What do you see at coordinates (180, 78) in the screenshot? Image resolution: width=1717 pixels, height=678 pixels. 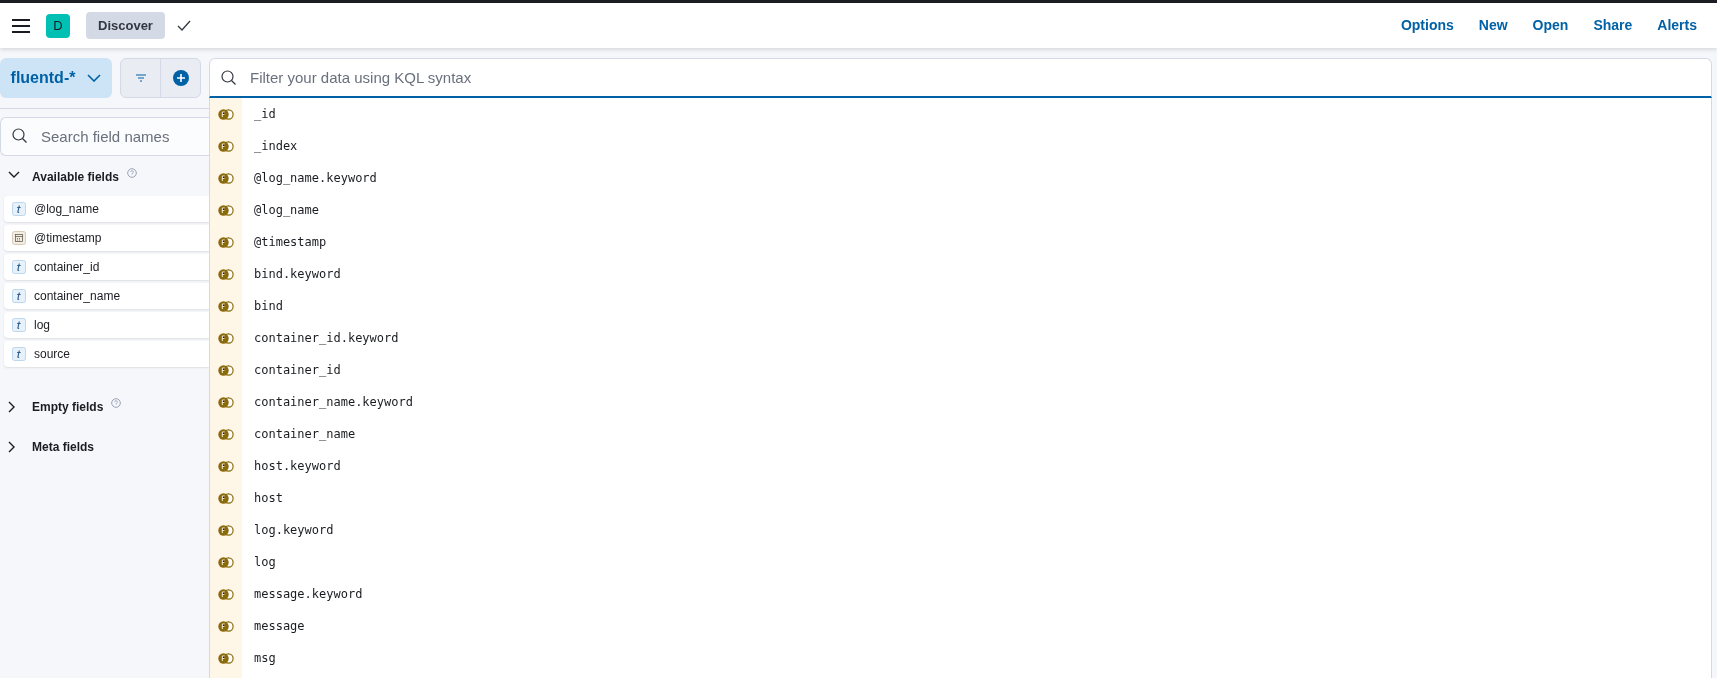 I see `plus-circle-icon` at bounding box center [180, 78].